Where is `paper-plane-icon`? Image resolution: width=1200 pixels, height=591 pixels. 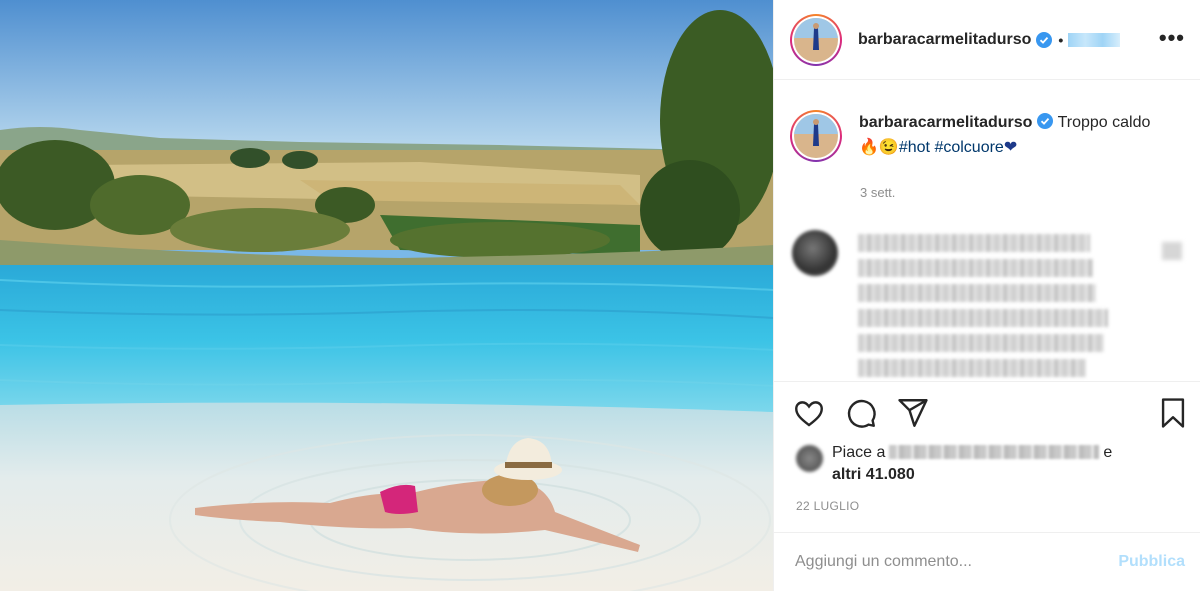
paper-plane-icon is located at coordinates (913, 413).